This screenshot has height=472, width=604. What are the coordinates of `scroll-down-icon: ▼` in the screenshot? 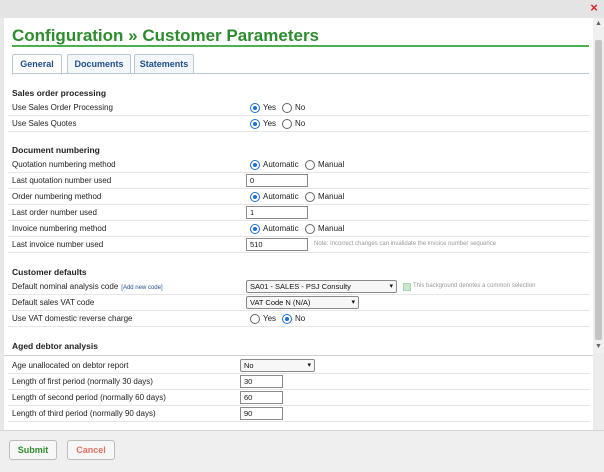 It's located at (598, 346).